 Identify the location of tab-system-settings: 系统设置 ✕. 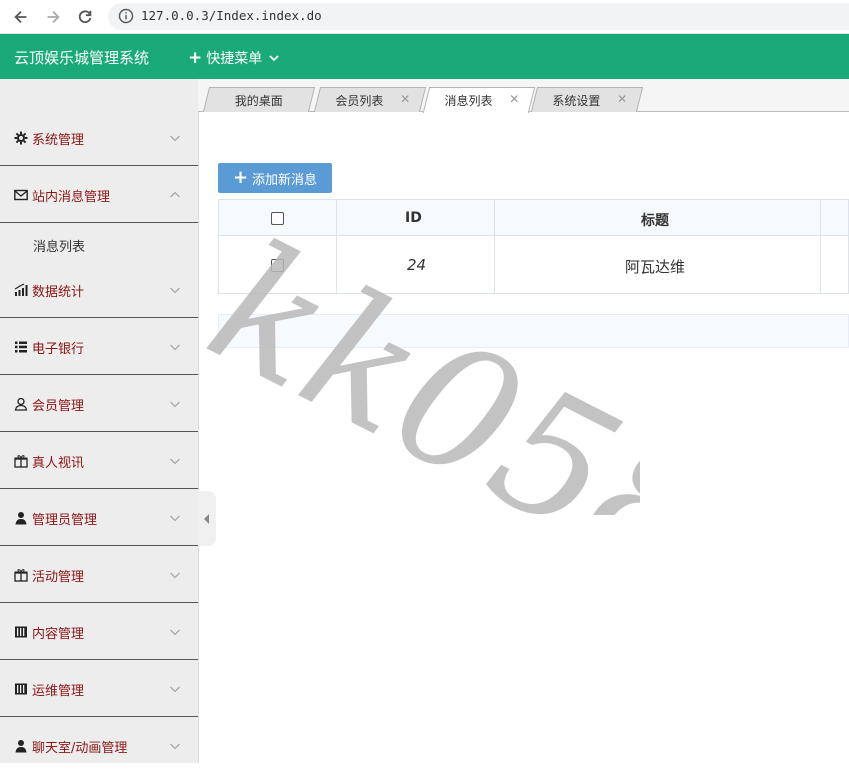
(587, 99).